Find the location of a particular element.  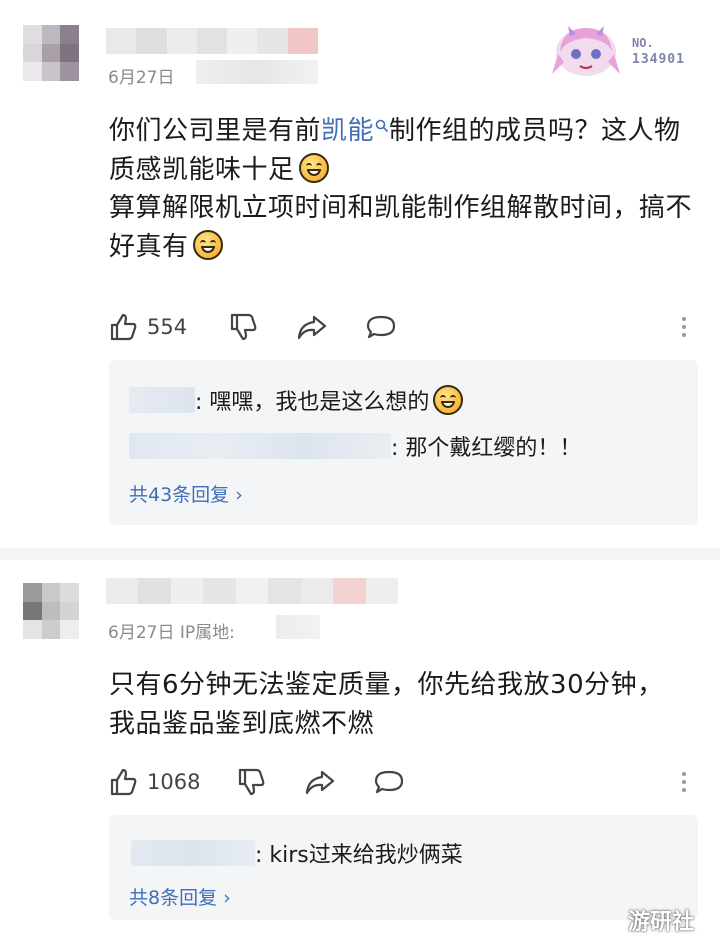

reply-item: : 那个戴红缨的！！ is located at coordinates (355, 446).